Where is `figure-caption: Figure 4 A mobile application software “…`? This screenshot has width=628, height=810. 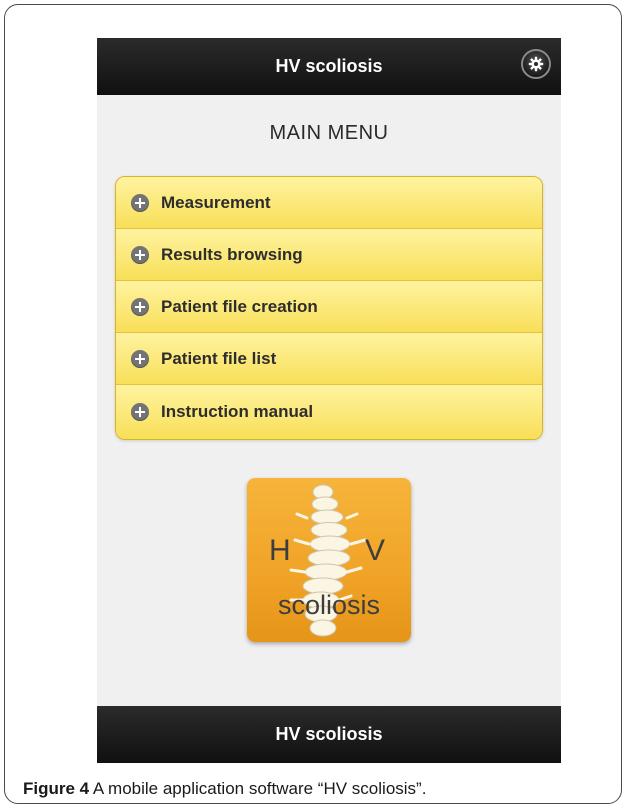
figure-caption: Figure 4 A mobile application software “… is located at coordinates (224, 789).